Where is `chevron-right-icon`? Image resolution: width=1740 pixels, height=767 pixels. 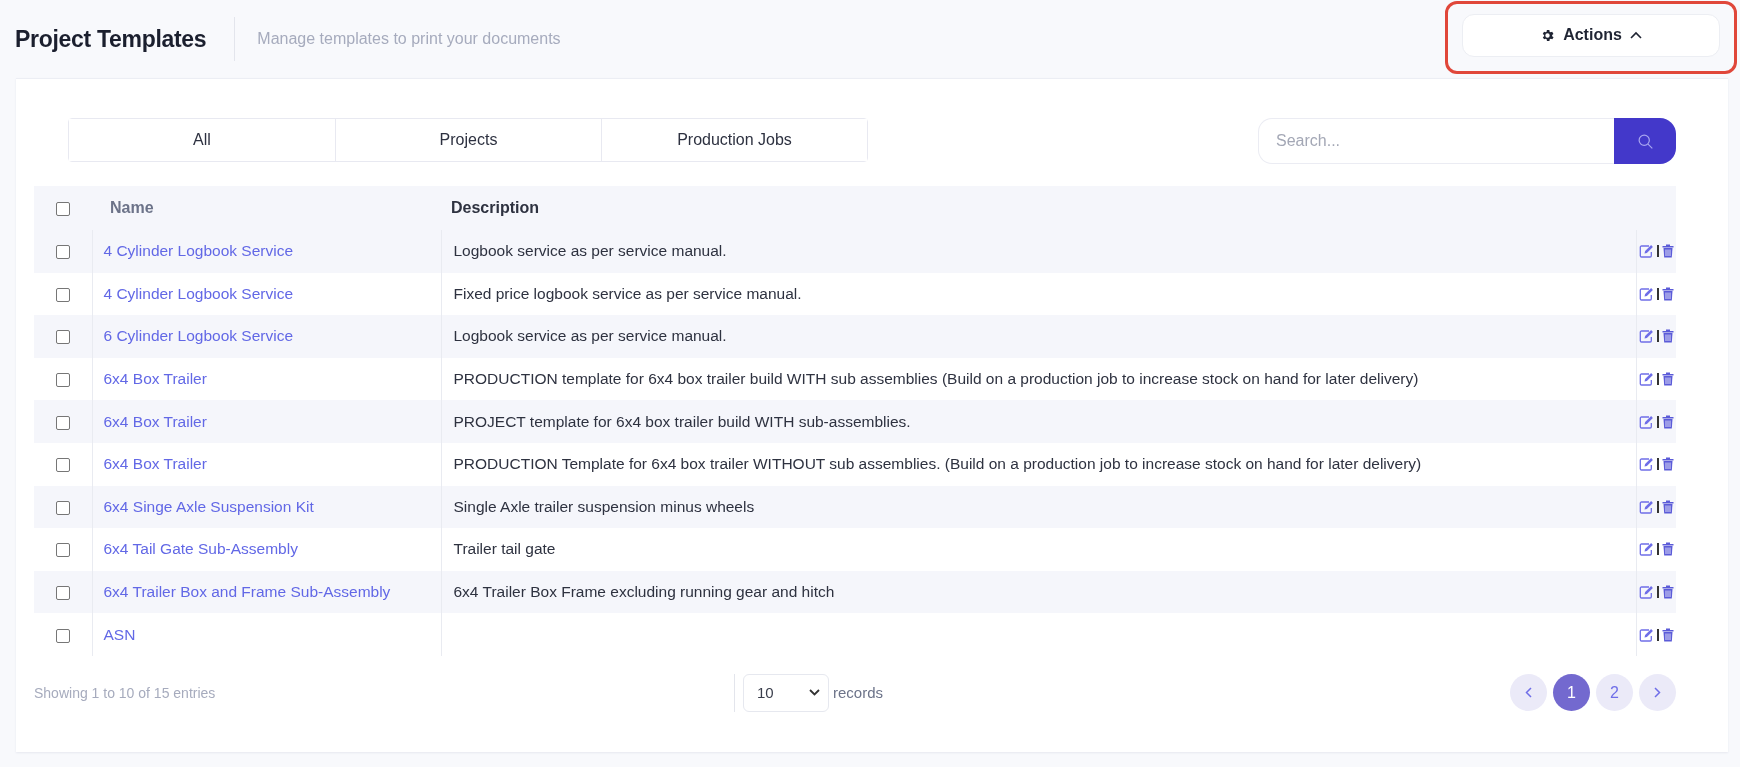
chevron-right-icon is located at coordinates (1657, 693).